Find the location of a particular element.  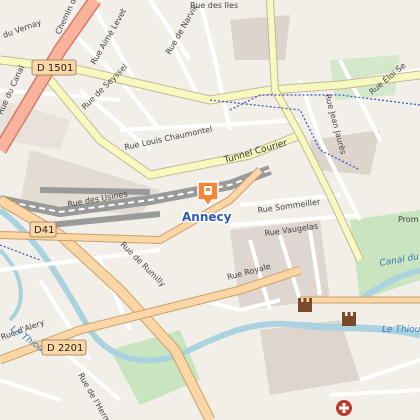

building-block is located at coordinates (260, 37).